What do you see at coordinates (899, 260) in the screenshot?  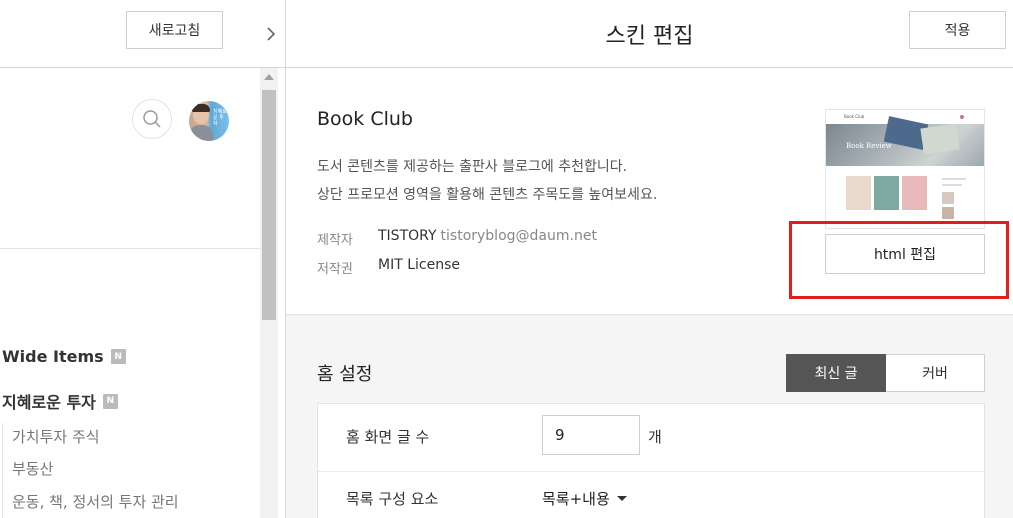 I see `highlight-annotation` at bounding box center [899, 260].